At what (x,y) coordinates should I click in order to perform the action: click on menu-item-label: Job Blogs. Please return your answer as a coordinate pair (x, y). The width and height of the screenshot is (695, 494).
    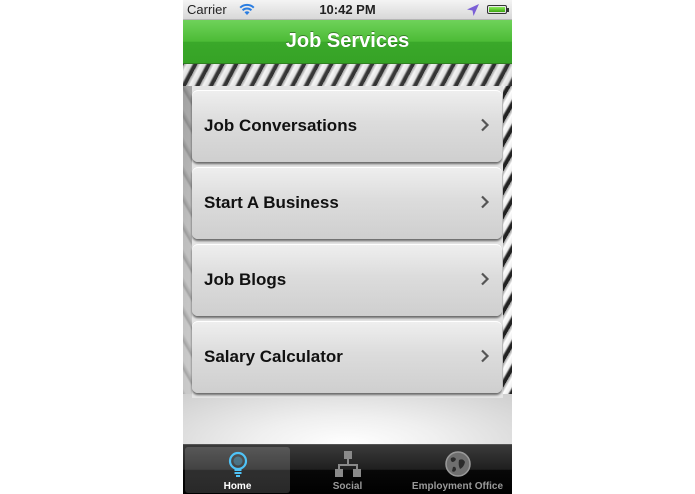
    Looking at the image, I should click on (245, 279).